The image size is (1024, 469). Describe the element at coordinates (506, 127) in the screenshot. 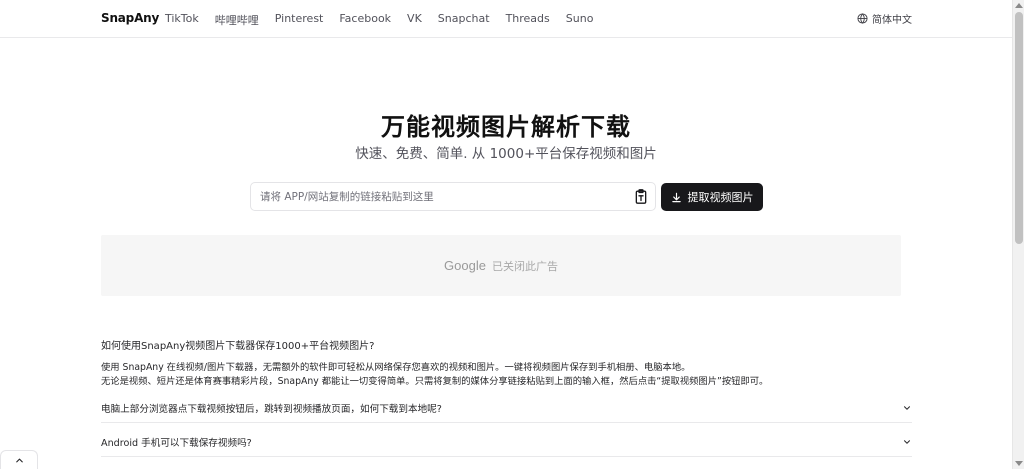

I see `page-title: 万能视频图片解析下载` at that location.